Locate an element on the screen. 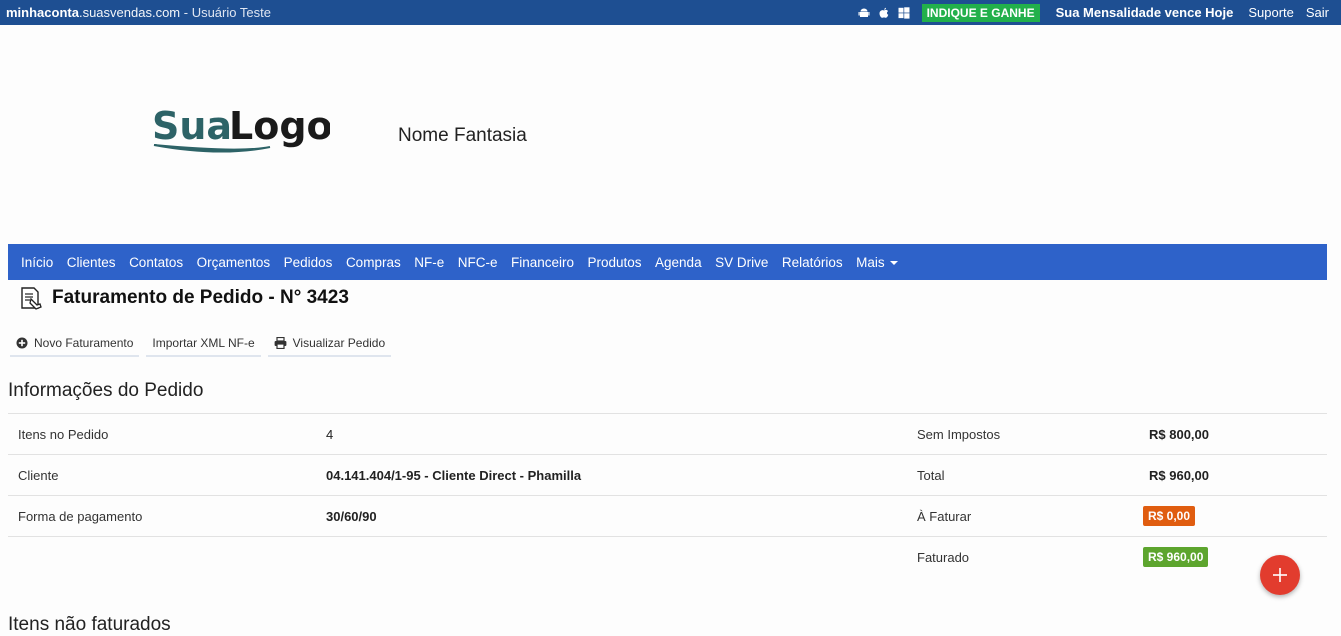  novo-faturamento-label: Novo Faturamento is located at coordinates (84, 343).